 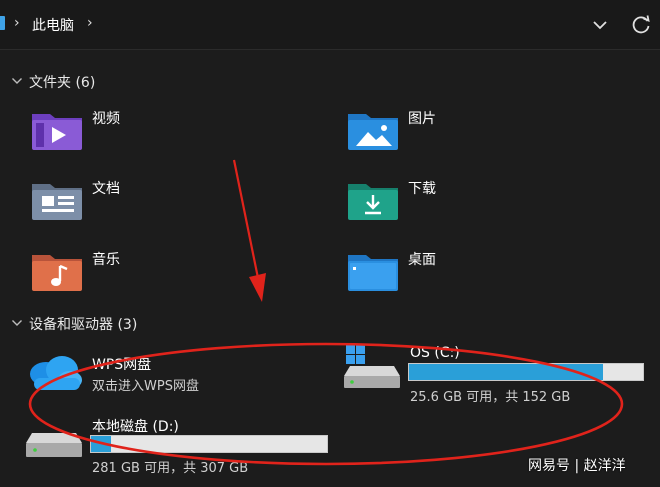 I want to click on folder-label: 文档, so click(x=106, y=189).